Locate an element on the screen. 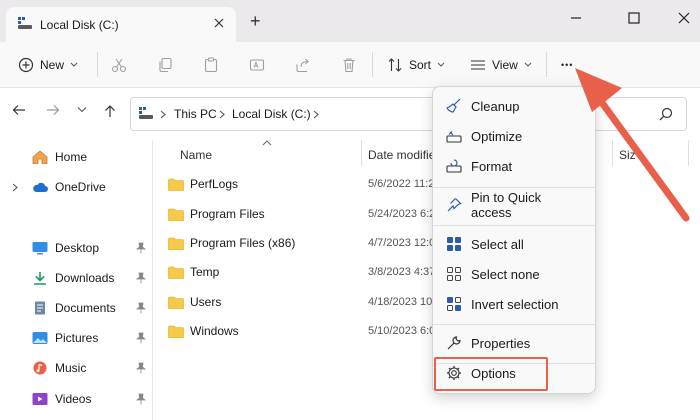 This screenshot has width=700, height=420. videos-icon is located at coordinates (40, 399).